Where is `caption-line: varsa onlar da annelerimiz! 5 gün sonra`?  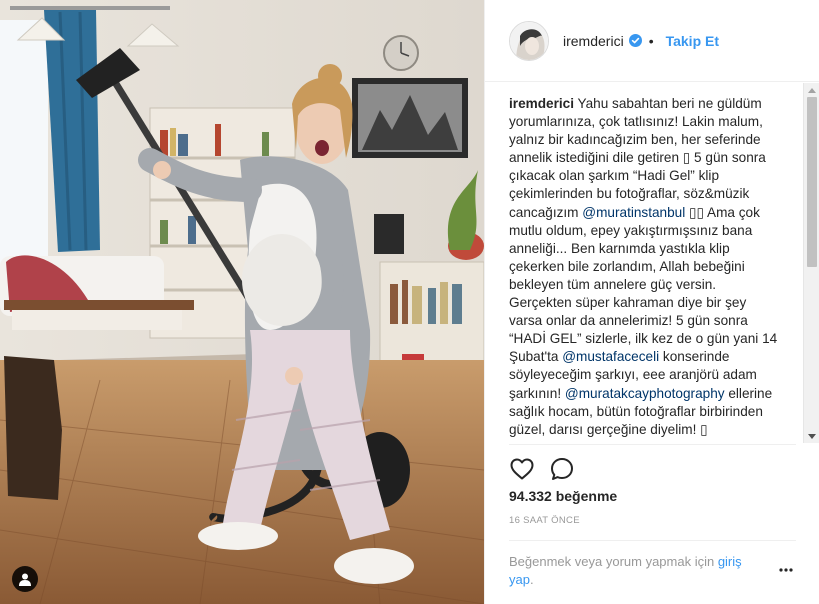 caption-line: varsa onlar da annelerimiz! 5 gün sonra is located at coordinates (649, 321).